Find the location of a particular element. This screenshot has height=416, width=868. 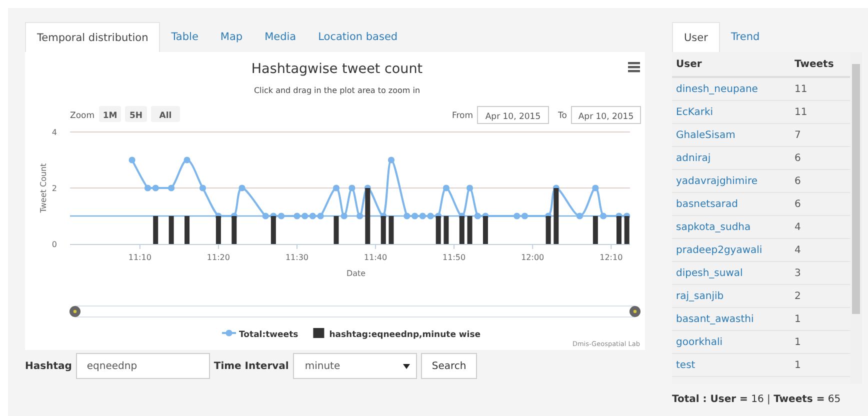

zoom-button: All is located at coordinates (165, 114).